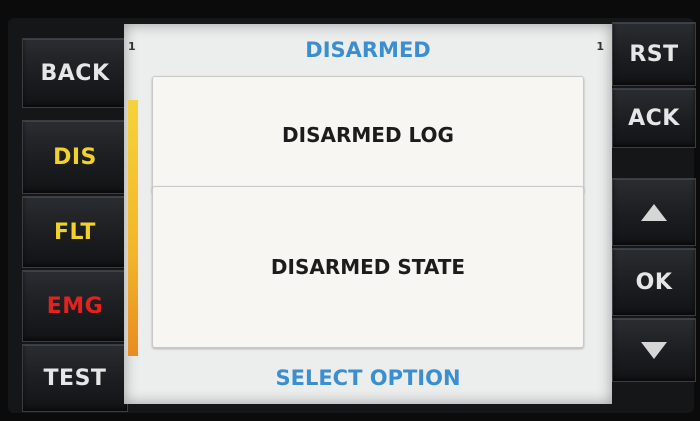  Describe the element at coordinates (654, 118) in the screenshot. I see `ack-button: ACK` at that location.